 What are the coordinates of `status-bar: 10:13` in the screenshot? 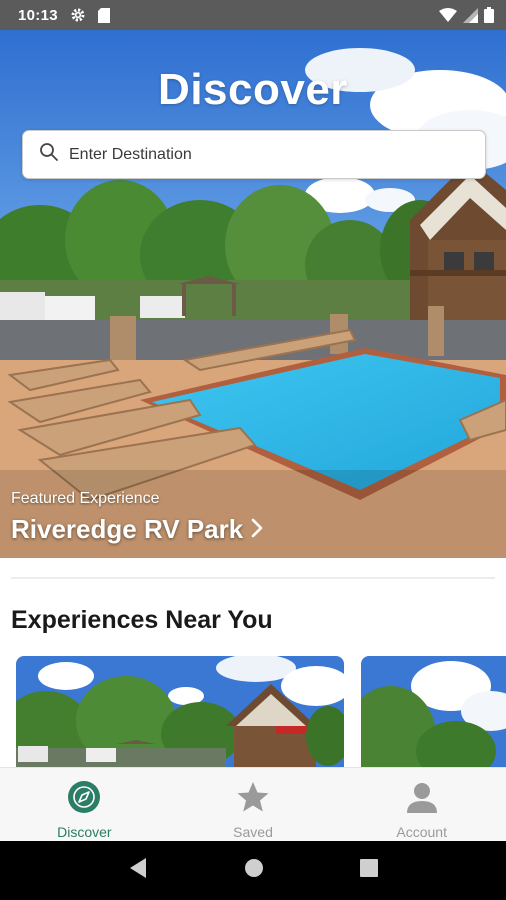 It's located at (253, 15).